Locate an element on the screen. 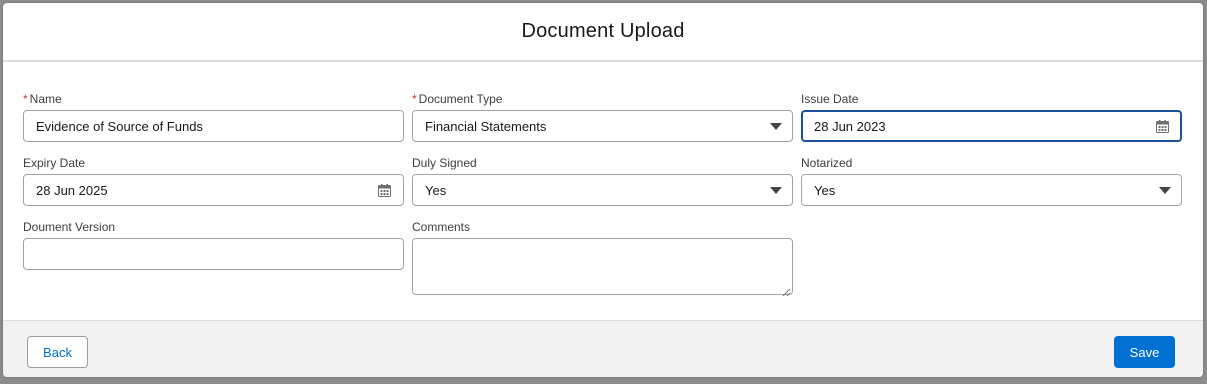 The image size is (1207, 384). comments-textarea is located at coordinates (602, 267).